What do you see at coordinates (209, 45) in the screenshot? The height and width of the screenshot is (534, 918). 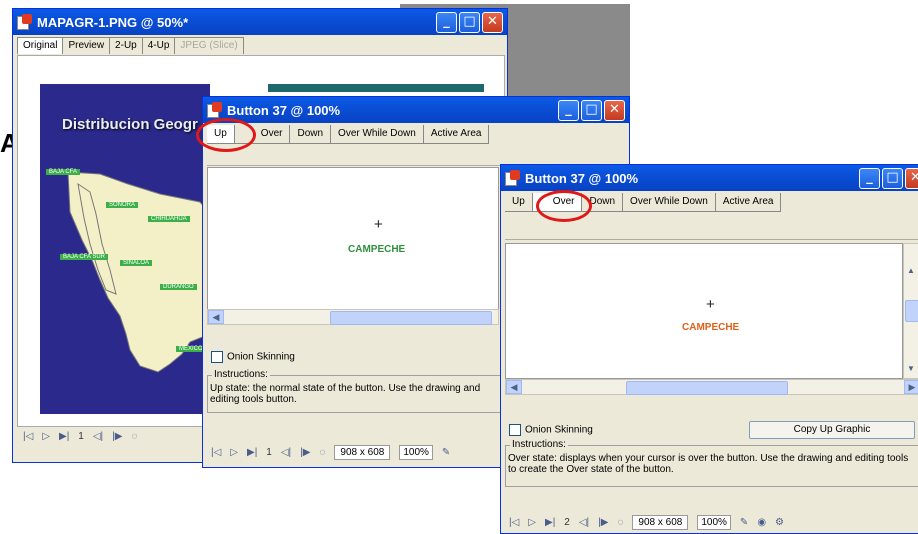 I see `tab-jpeg-slice: JPEG (Slice)` at bounding box center [209, 45].